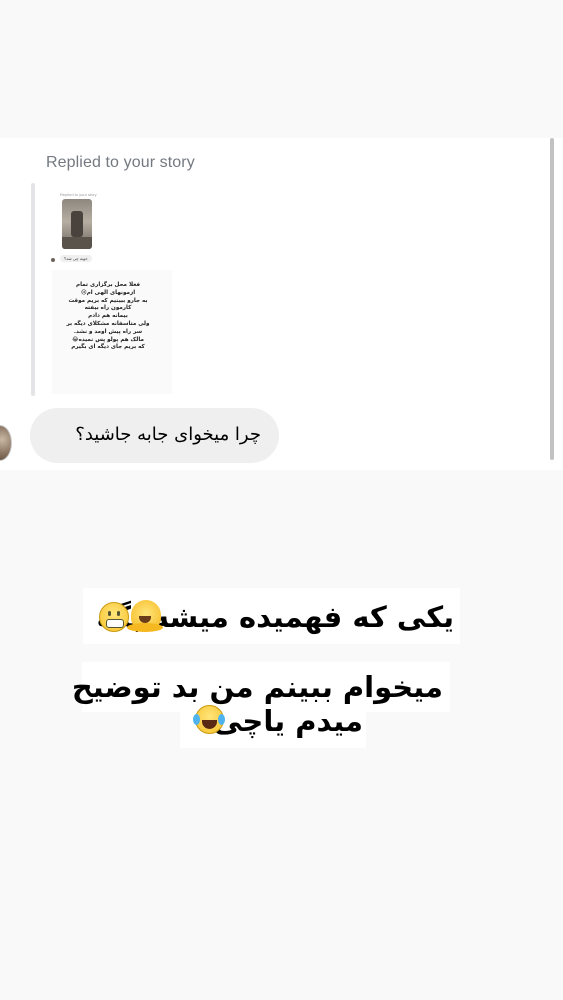 This screenshot has height=1000, width=563. Describe the element at coordinates (108, 347) in the screenshot. I see `story-line: که بریم جای دیگه ای بگیرم` at that location.